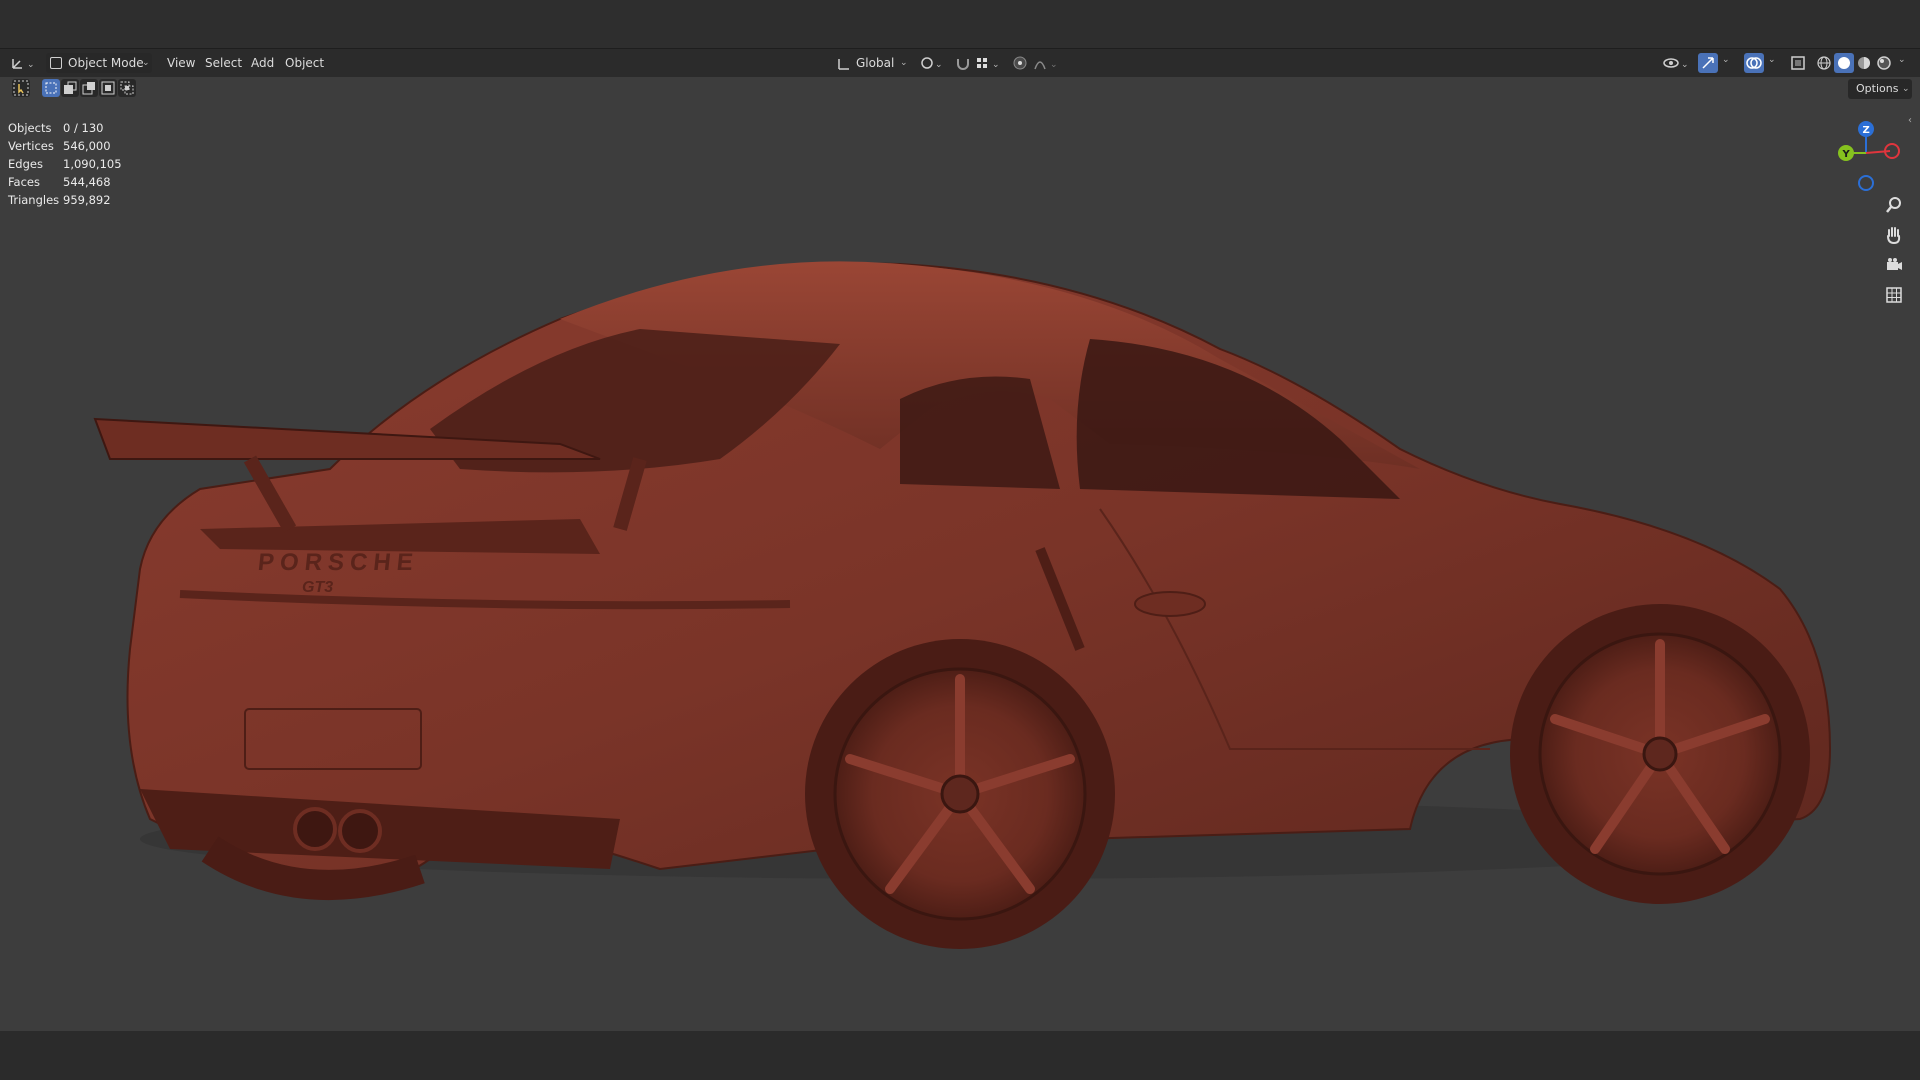  I want to click on stat-row: Faces 544,468, so click(70, 182).